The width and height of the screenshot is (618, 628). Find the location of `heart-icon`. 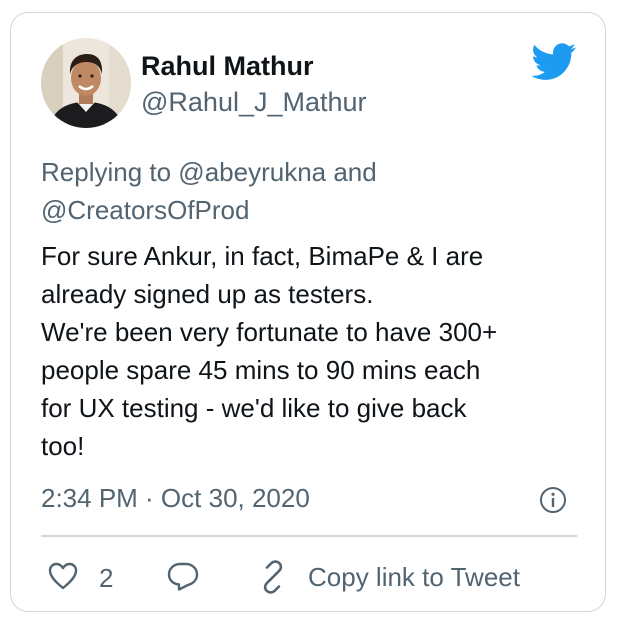

heart-icon is located at coordinates (63, 576).